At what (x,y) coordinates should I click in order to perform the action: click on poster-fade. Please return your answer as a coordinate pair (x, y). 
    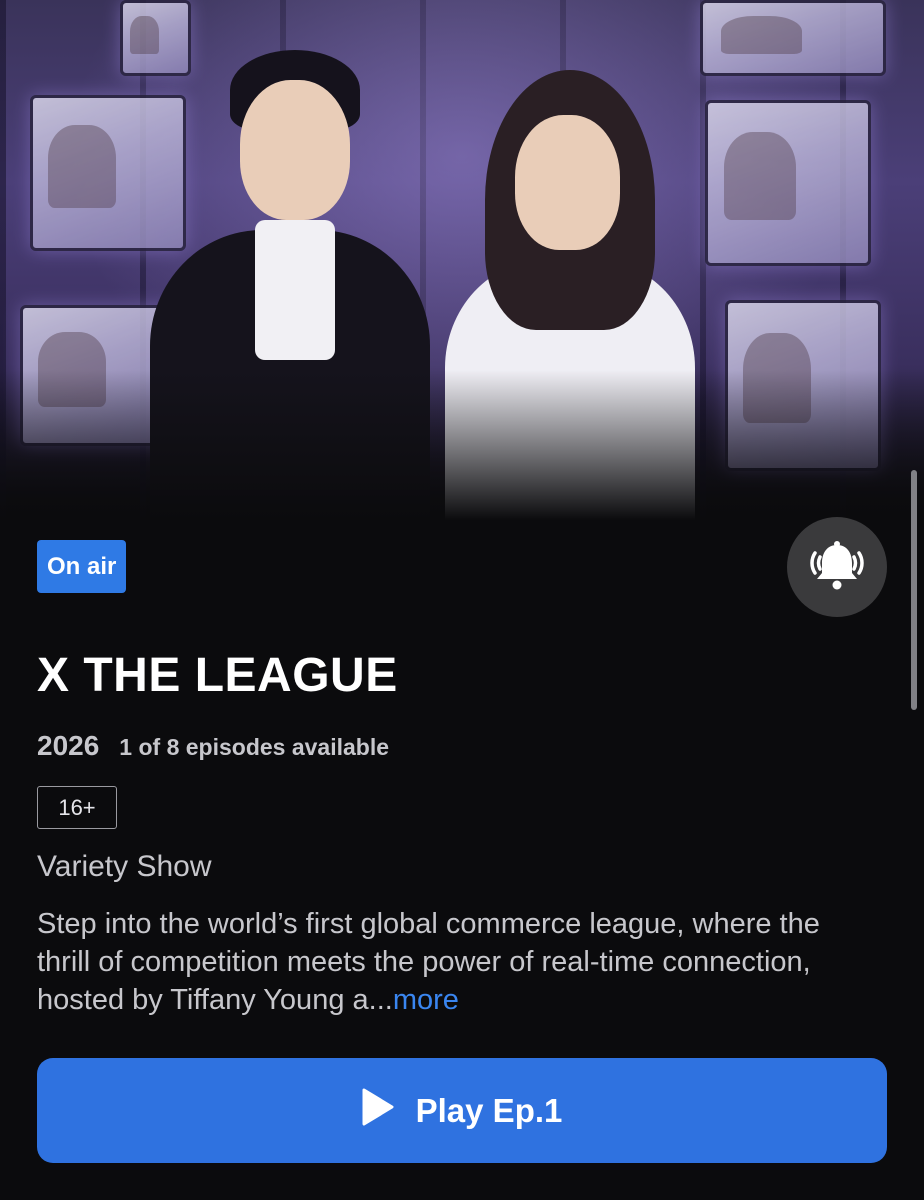
    Looking at the image, I should click on (462, 445).